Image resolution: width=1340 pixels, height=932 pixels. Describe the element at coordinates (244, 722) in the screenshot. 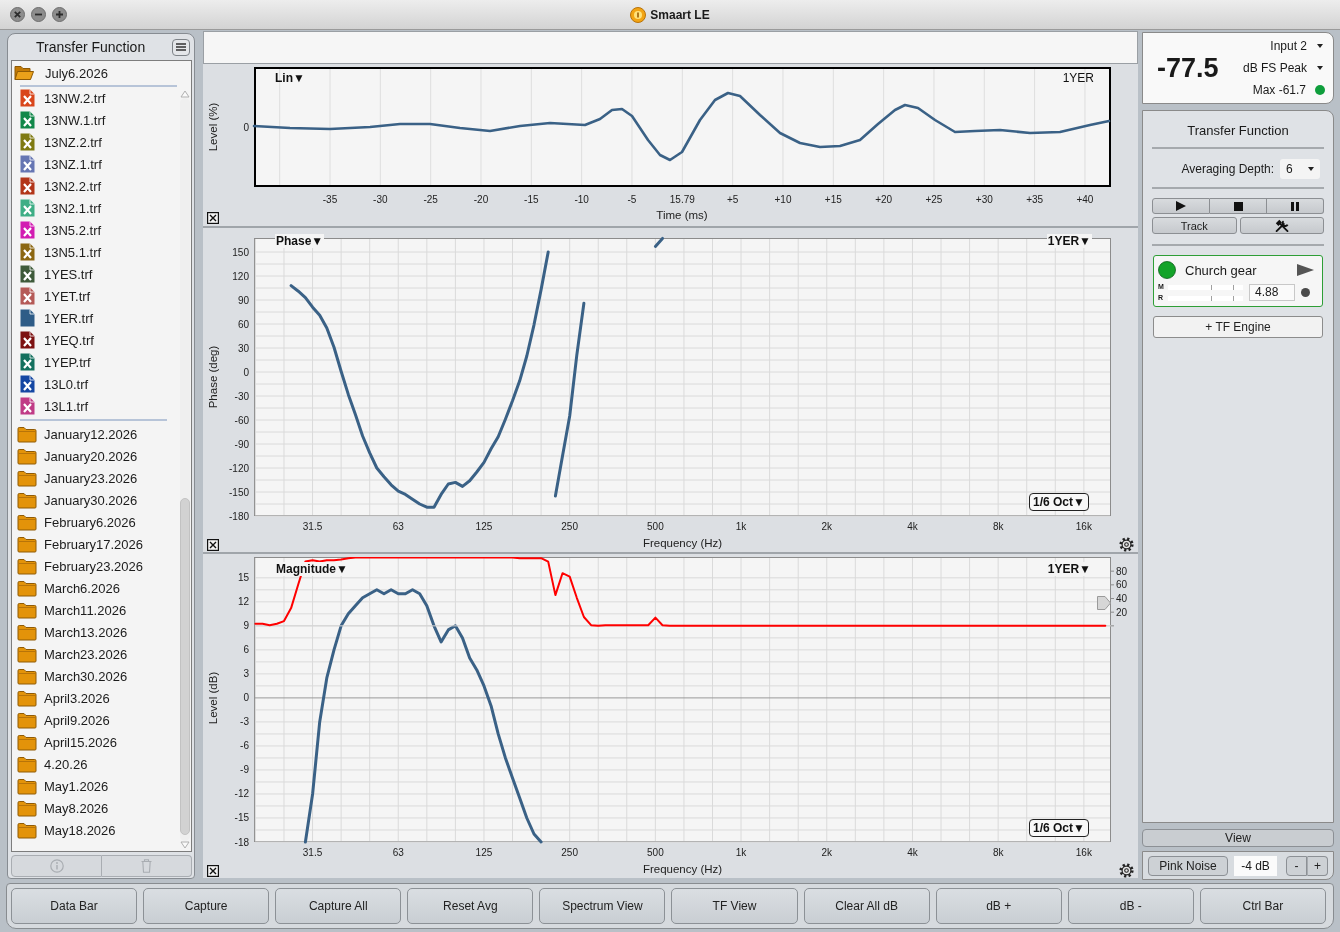

I see `tick-label: -3` at that location.